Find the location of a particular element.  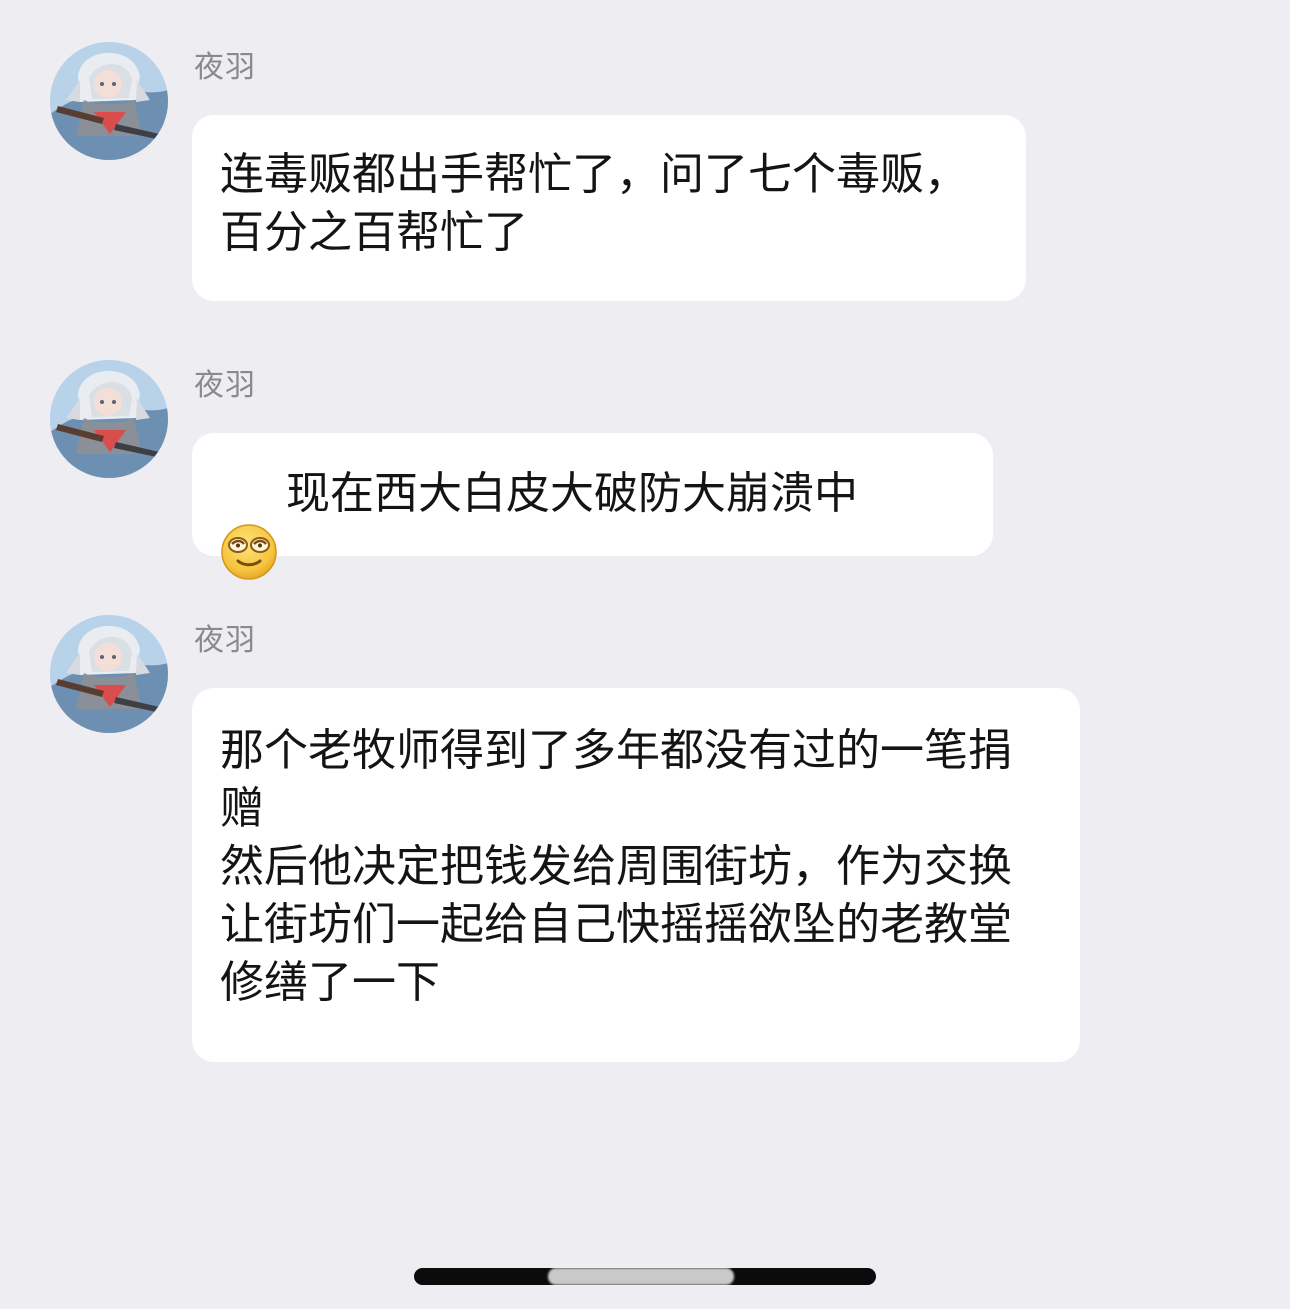

message-text: 现在西大白皮大破防大崩溃中 is located at coordinates (572, 493).